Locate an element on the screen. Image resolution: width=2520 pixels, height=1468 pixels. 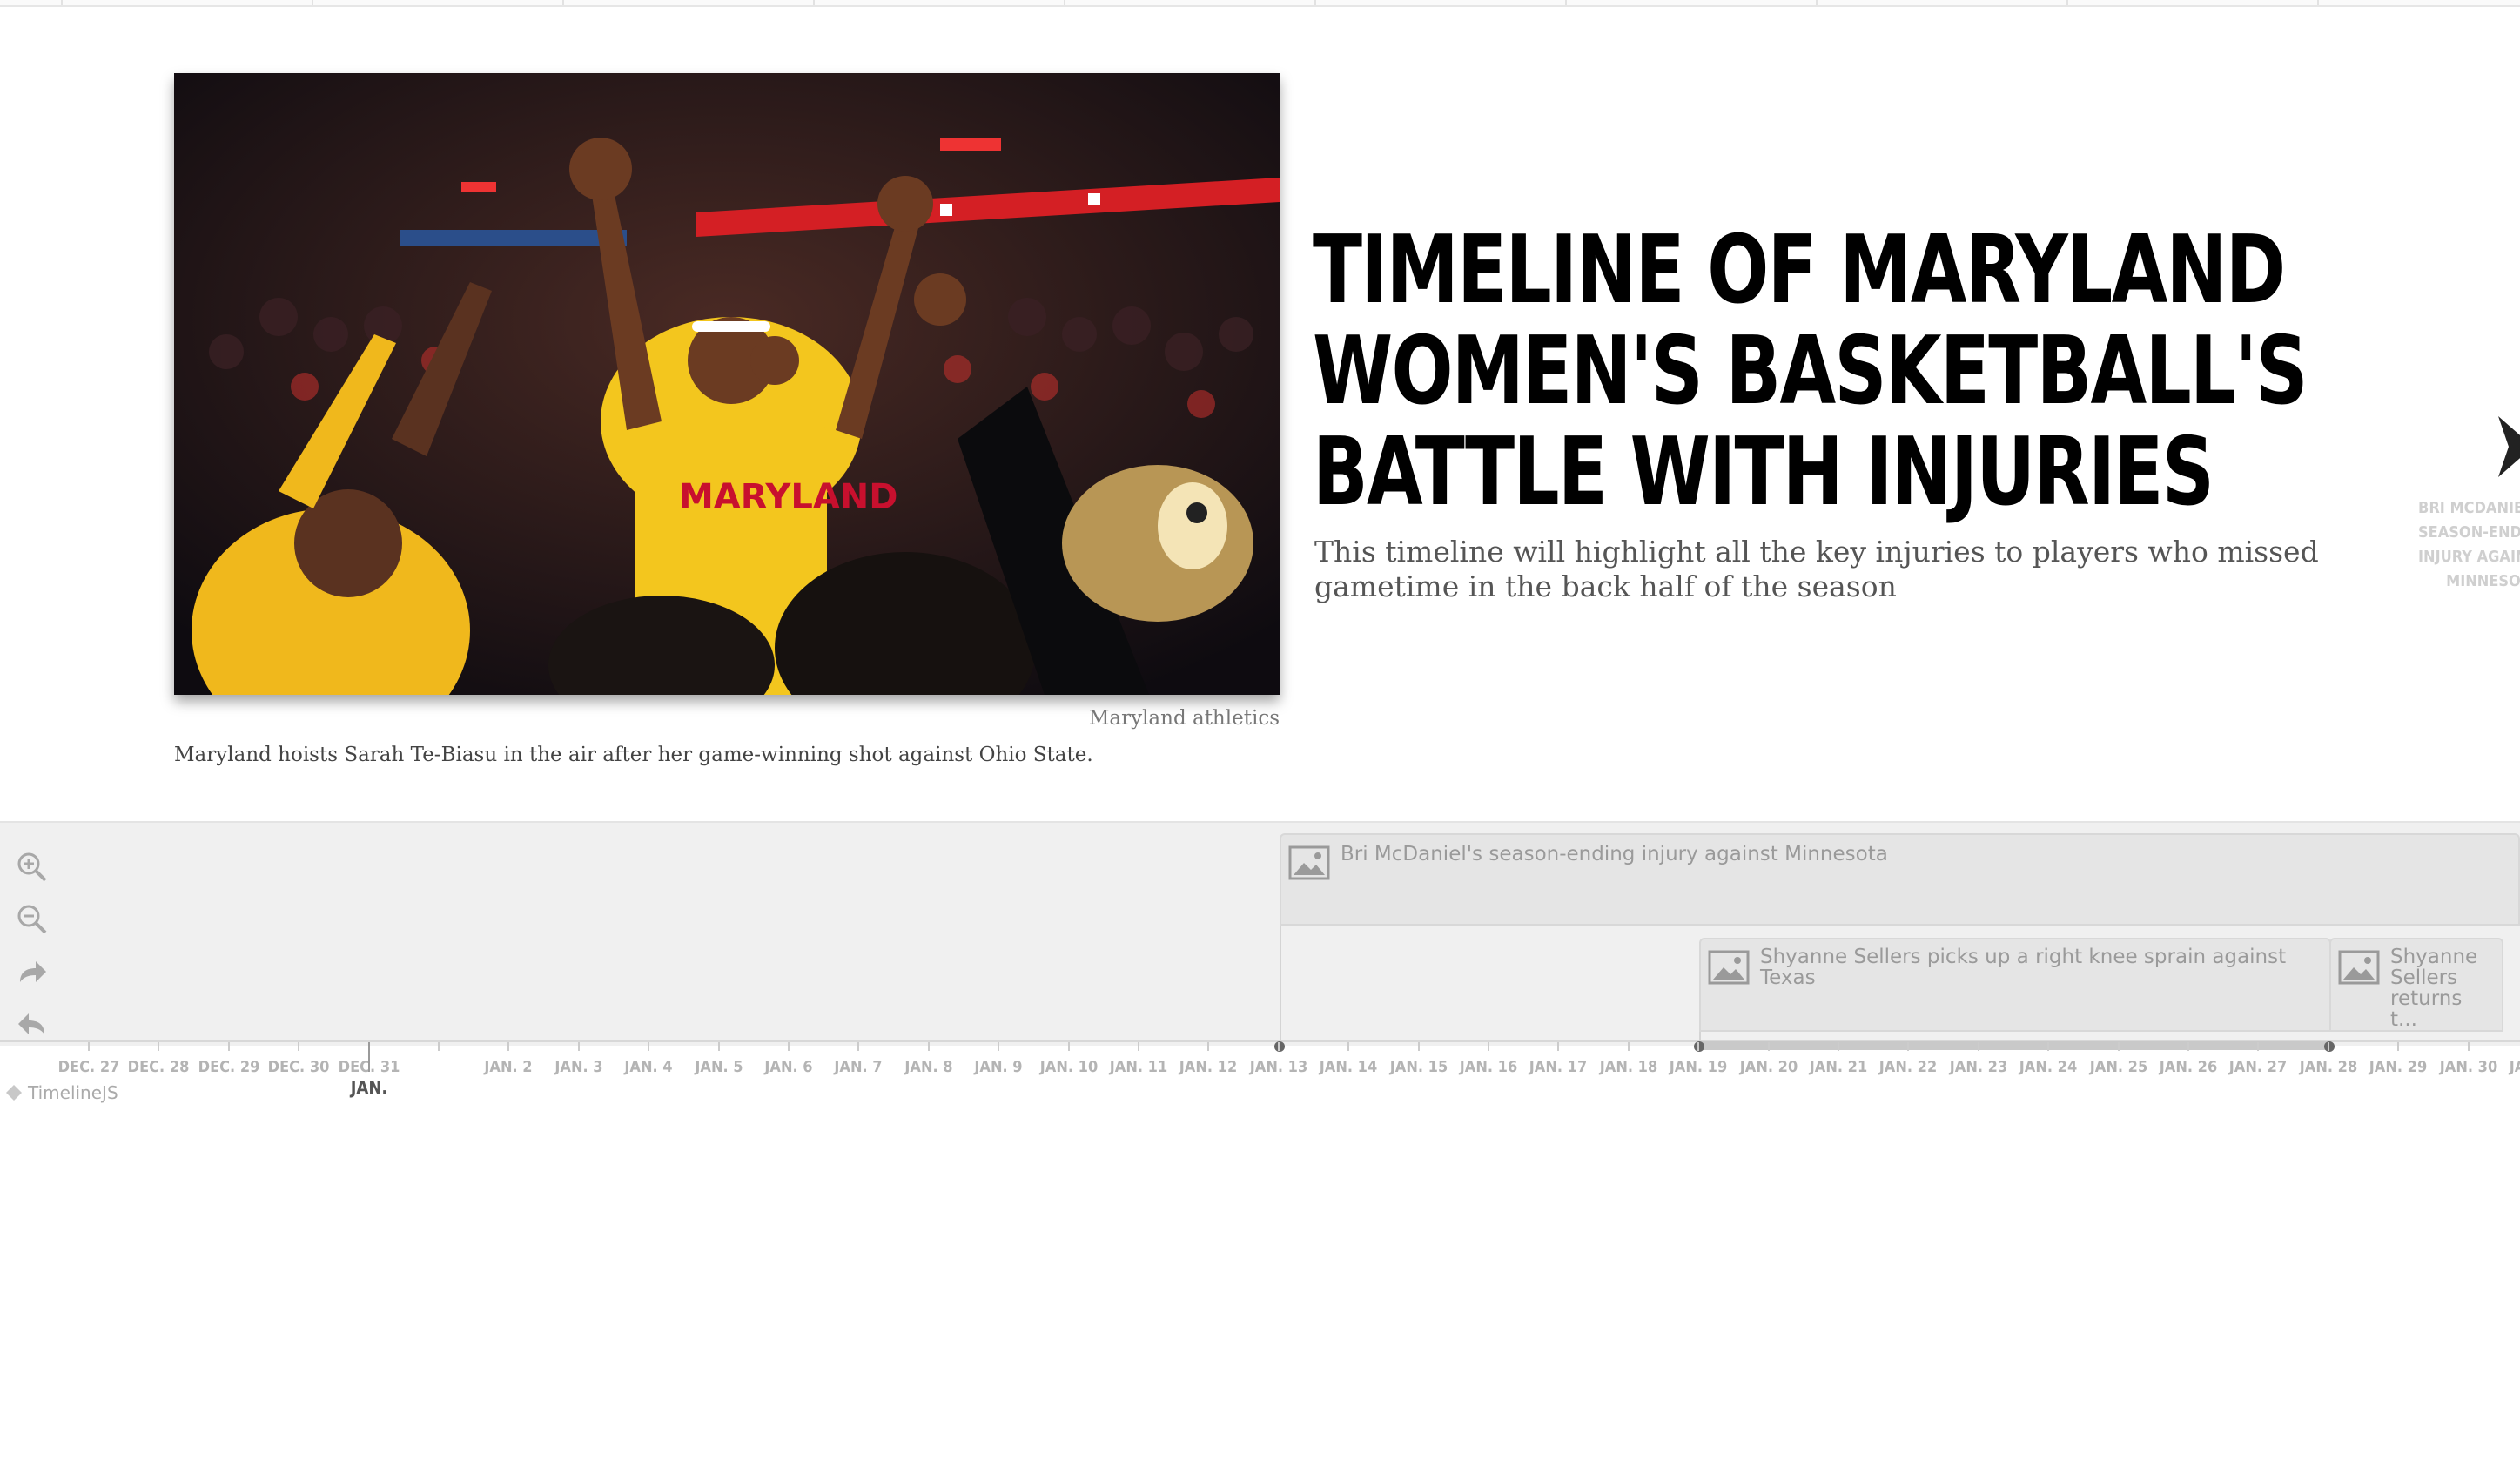
svg-text: MARYLAND is located at coordinates (788, 497).